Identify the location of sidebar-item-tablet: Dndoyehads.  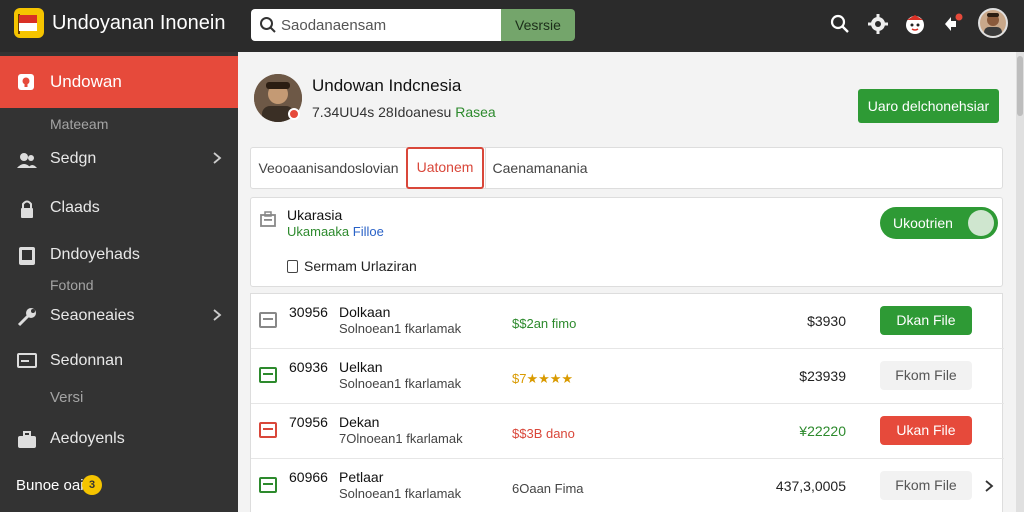
(119, 255).